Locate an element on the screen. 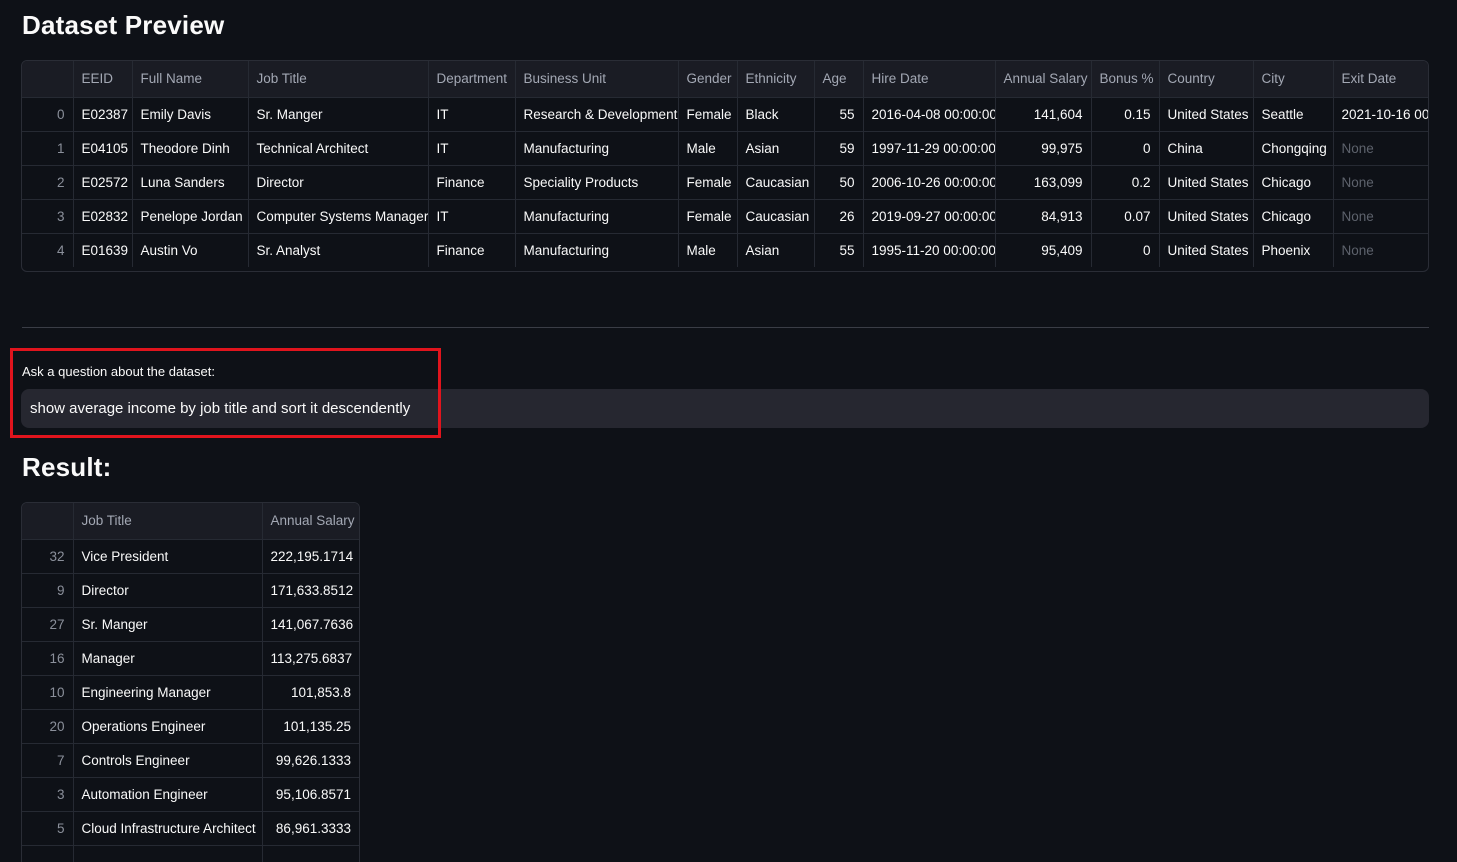  result-row-index: 20 is located at coordinates (48, 726).